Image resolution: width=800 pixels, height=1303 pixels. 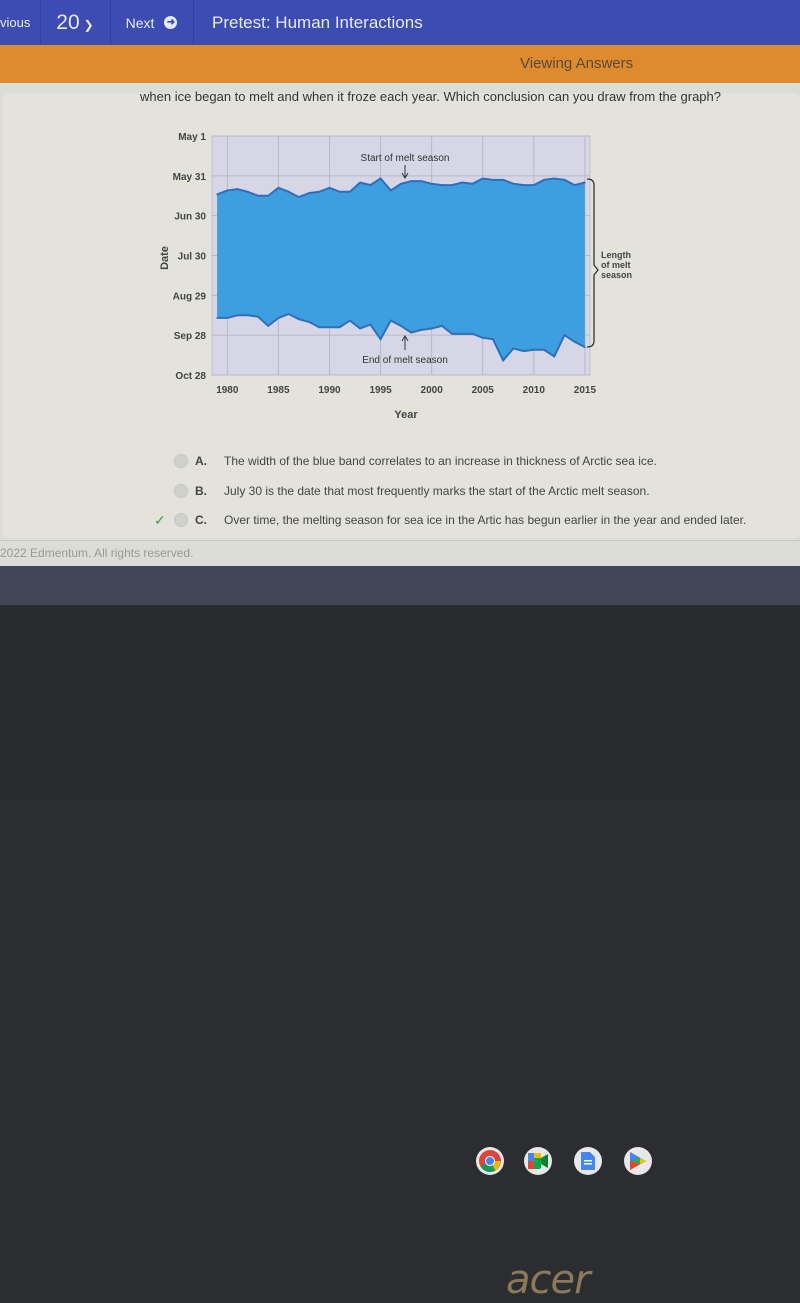 I want to click on brand-logo: acer, so click(x=548, y=1280).